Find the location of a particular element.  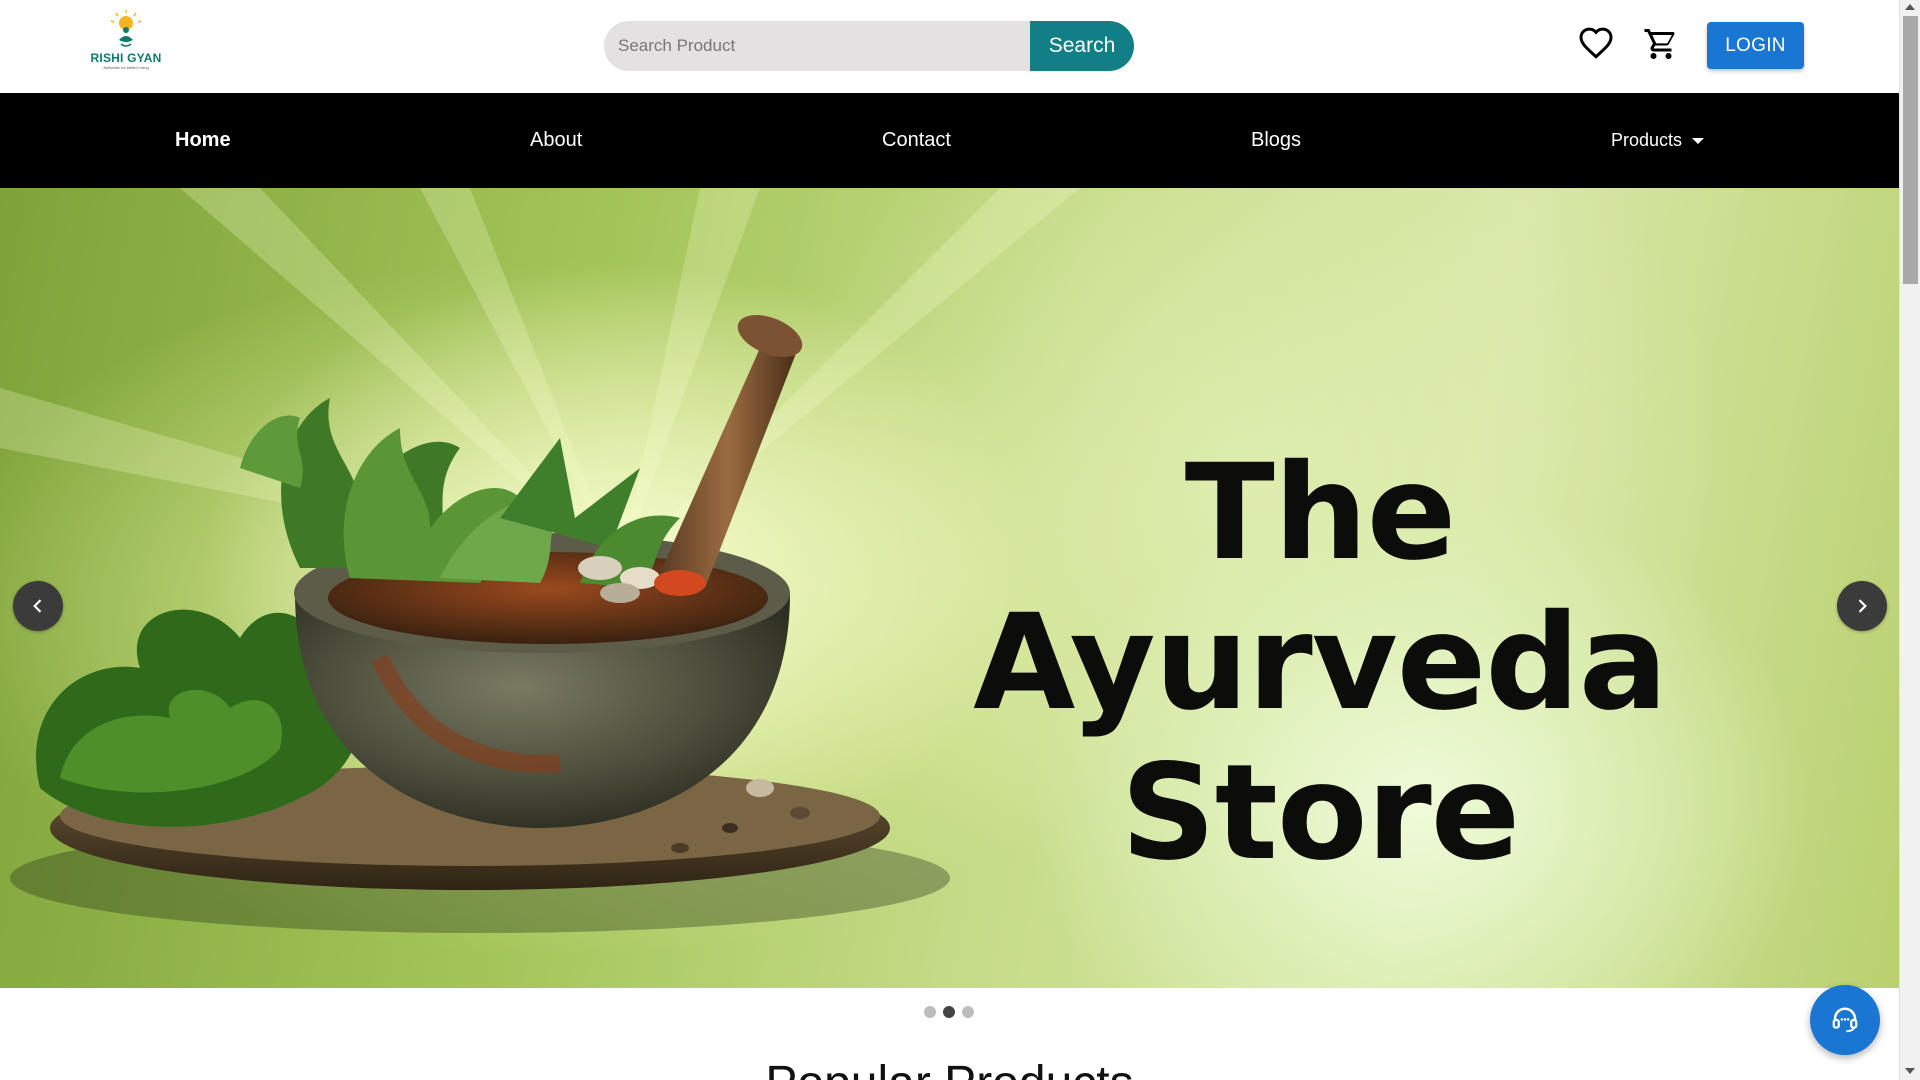

carousel-indicators is located at coordinates (949, 1012).